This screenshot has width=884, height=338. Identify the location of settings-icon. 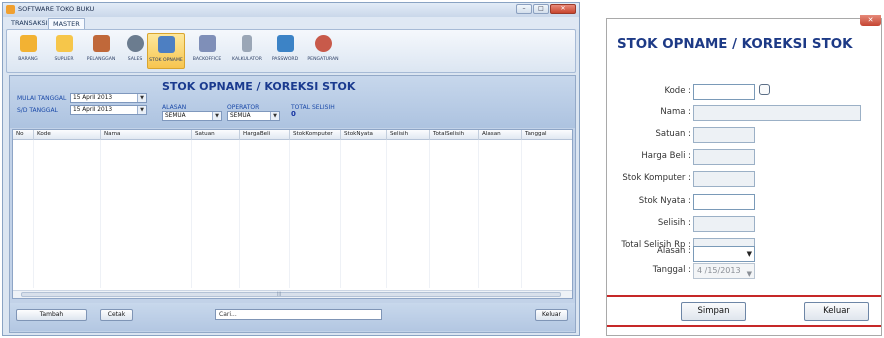
(323, 43).